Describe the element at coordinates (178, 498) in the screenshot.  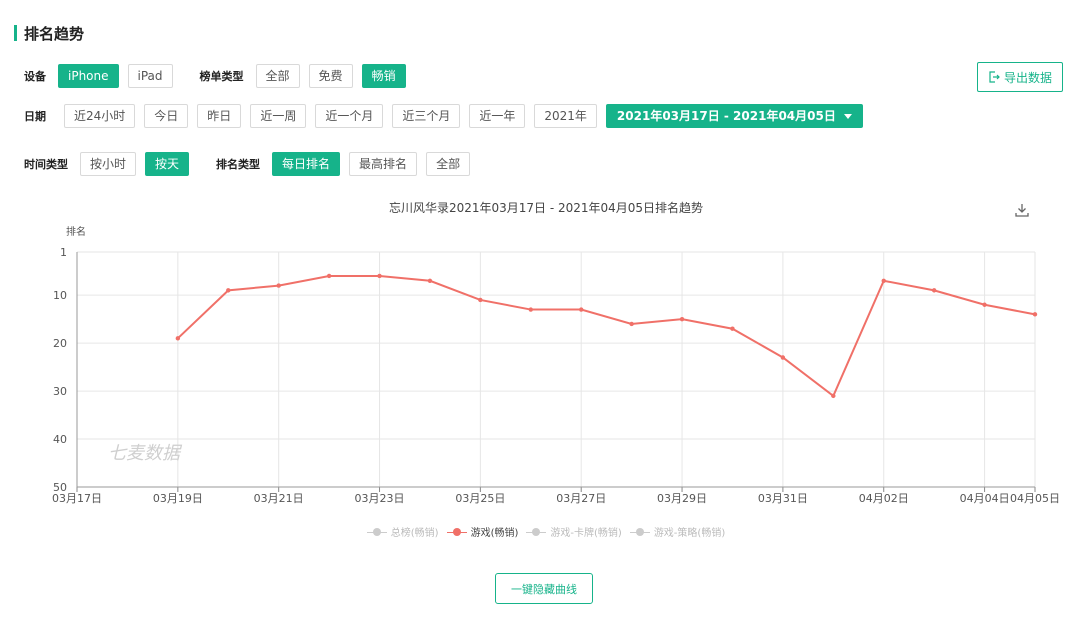
I see `x-tick-label: 03月19日` at that location.